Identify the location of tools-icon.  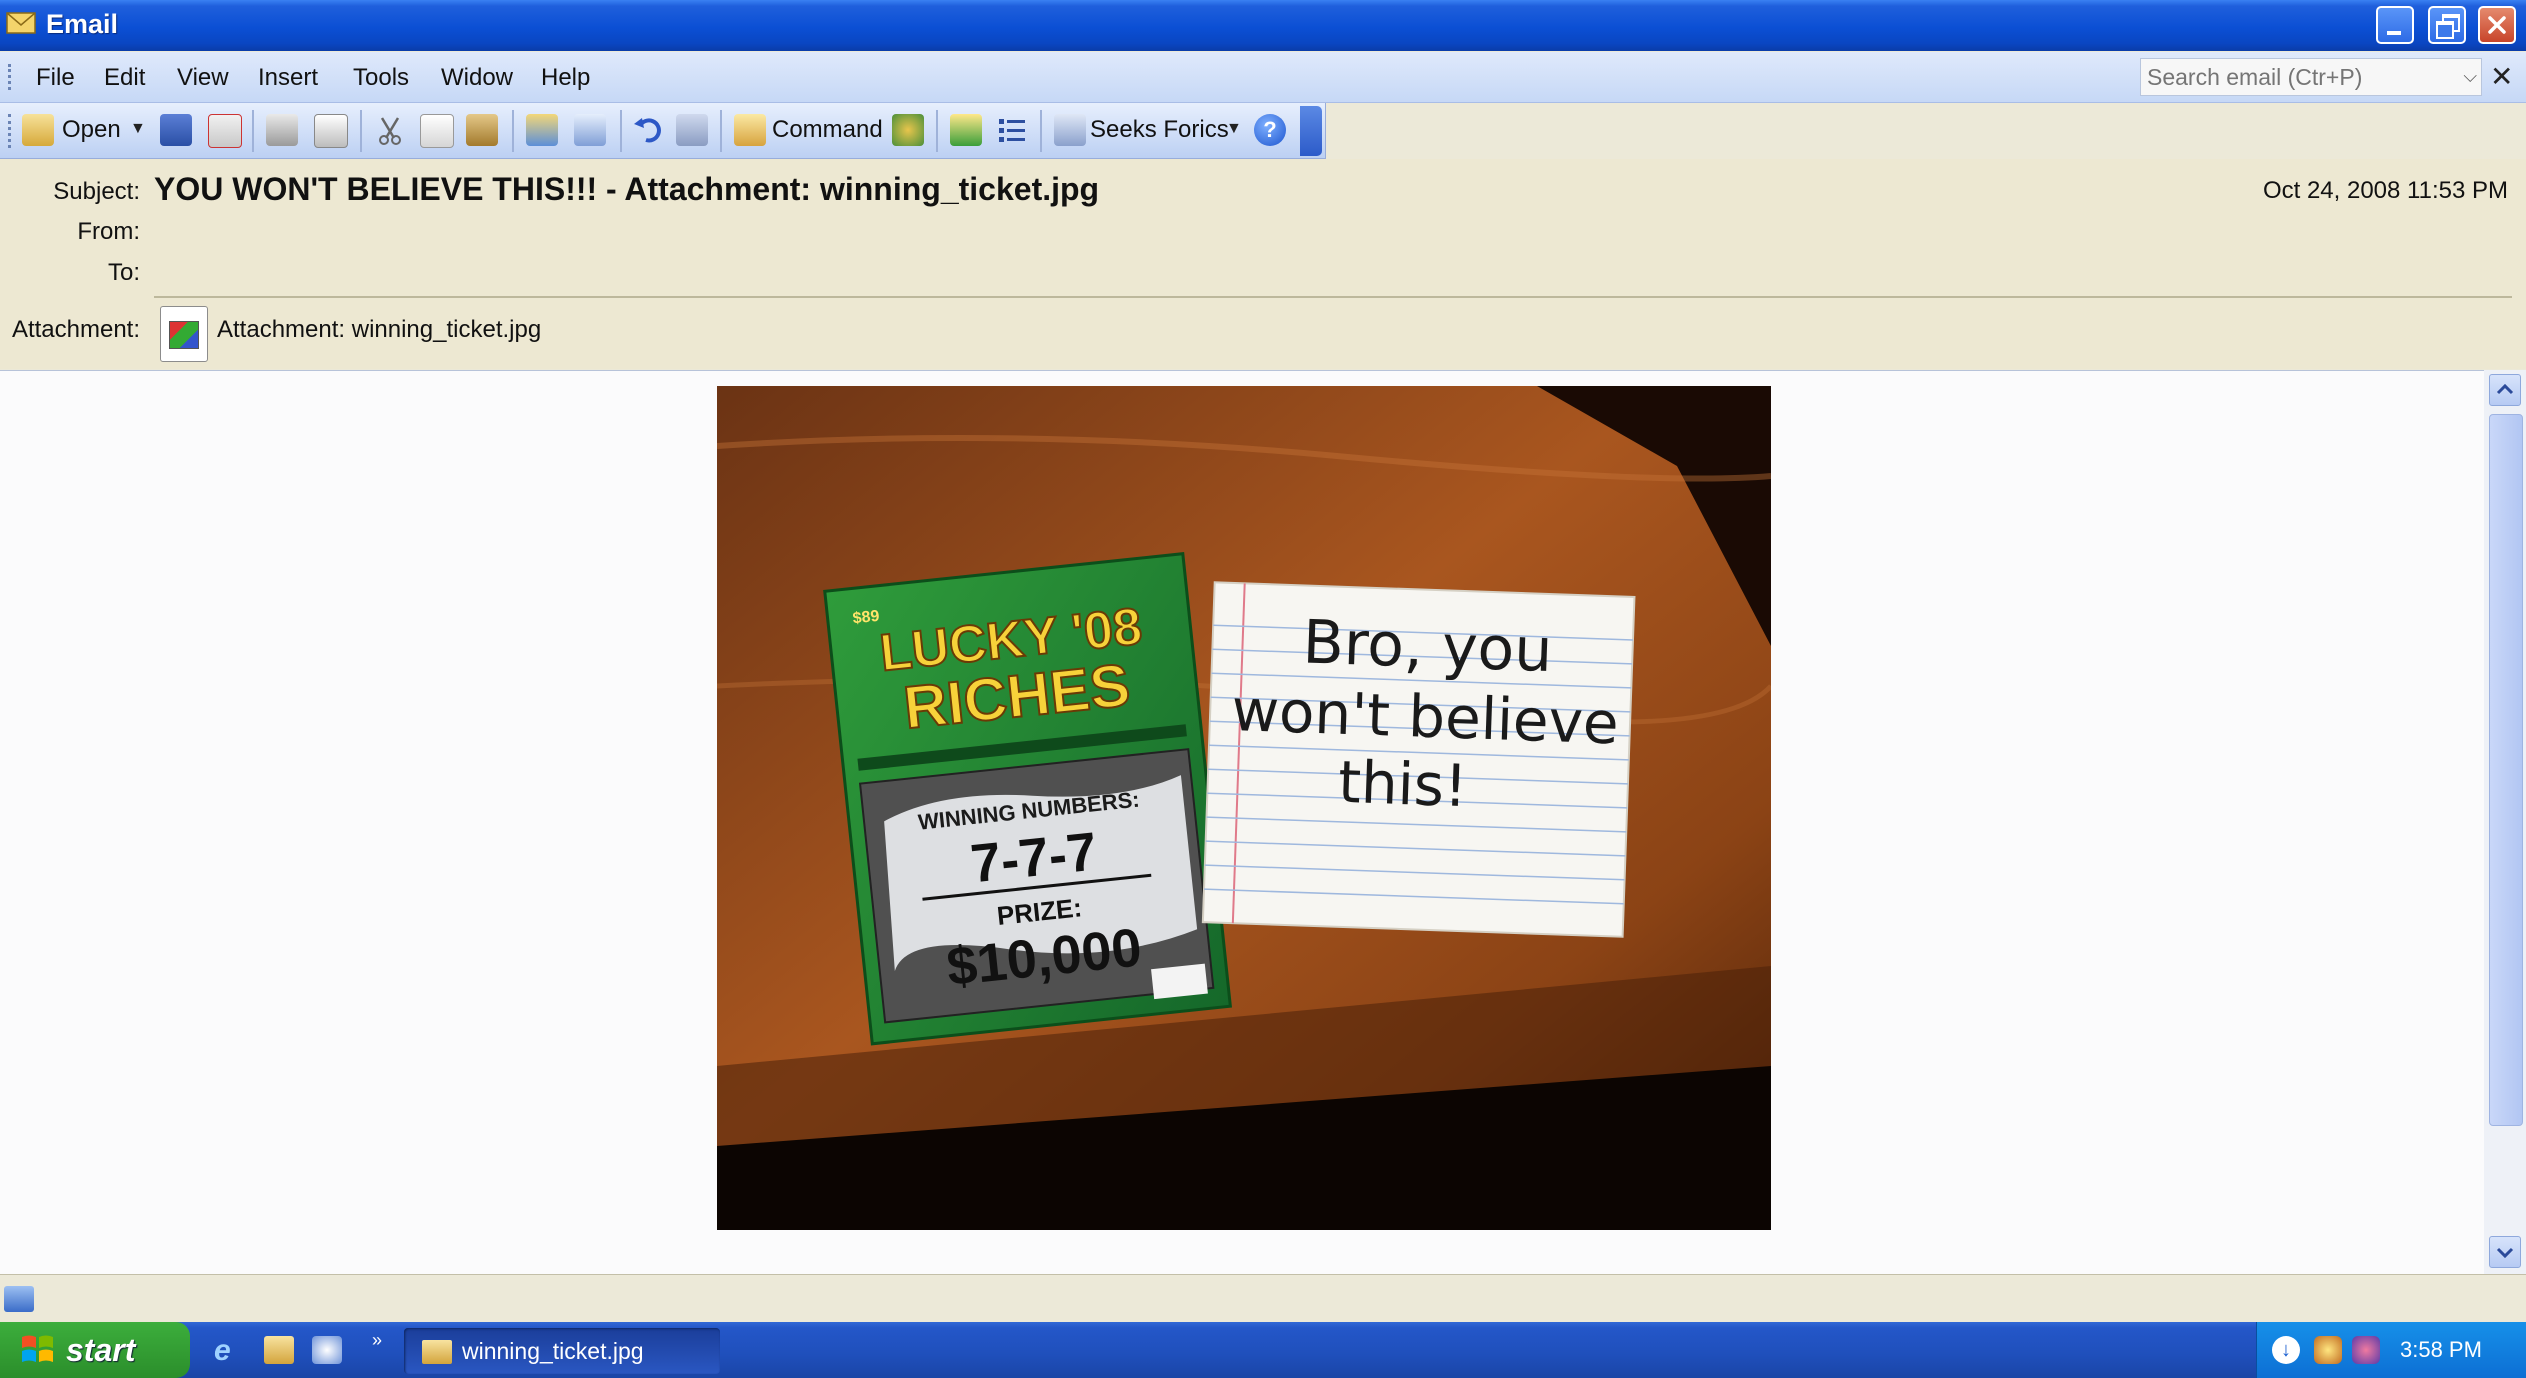
(908, 130).